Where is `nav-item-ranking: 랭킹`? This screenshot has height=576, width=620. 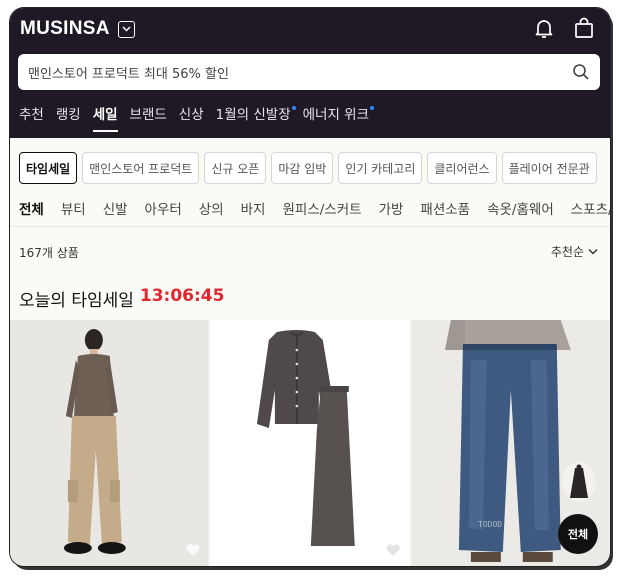
nav-item-ranking: 랭킹 is located at coordinates (68, 118).